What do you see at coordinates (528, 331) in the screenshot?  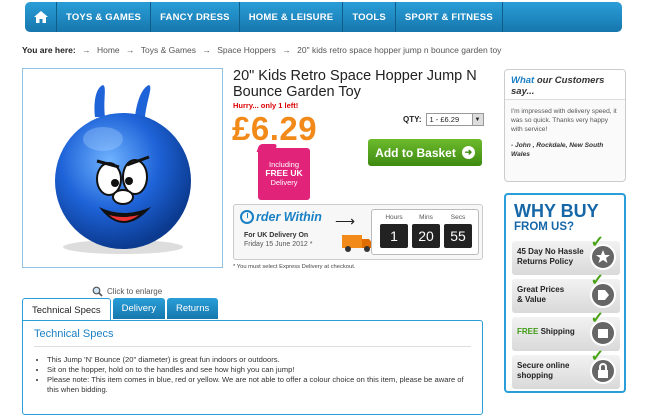 I see `why-row-text-free: FREE` at bounding box center [528, 331].